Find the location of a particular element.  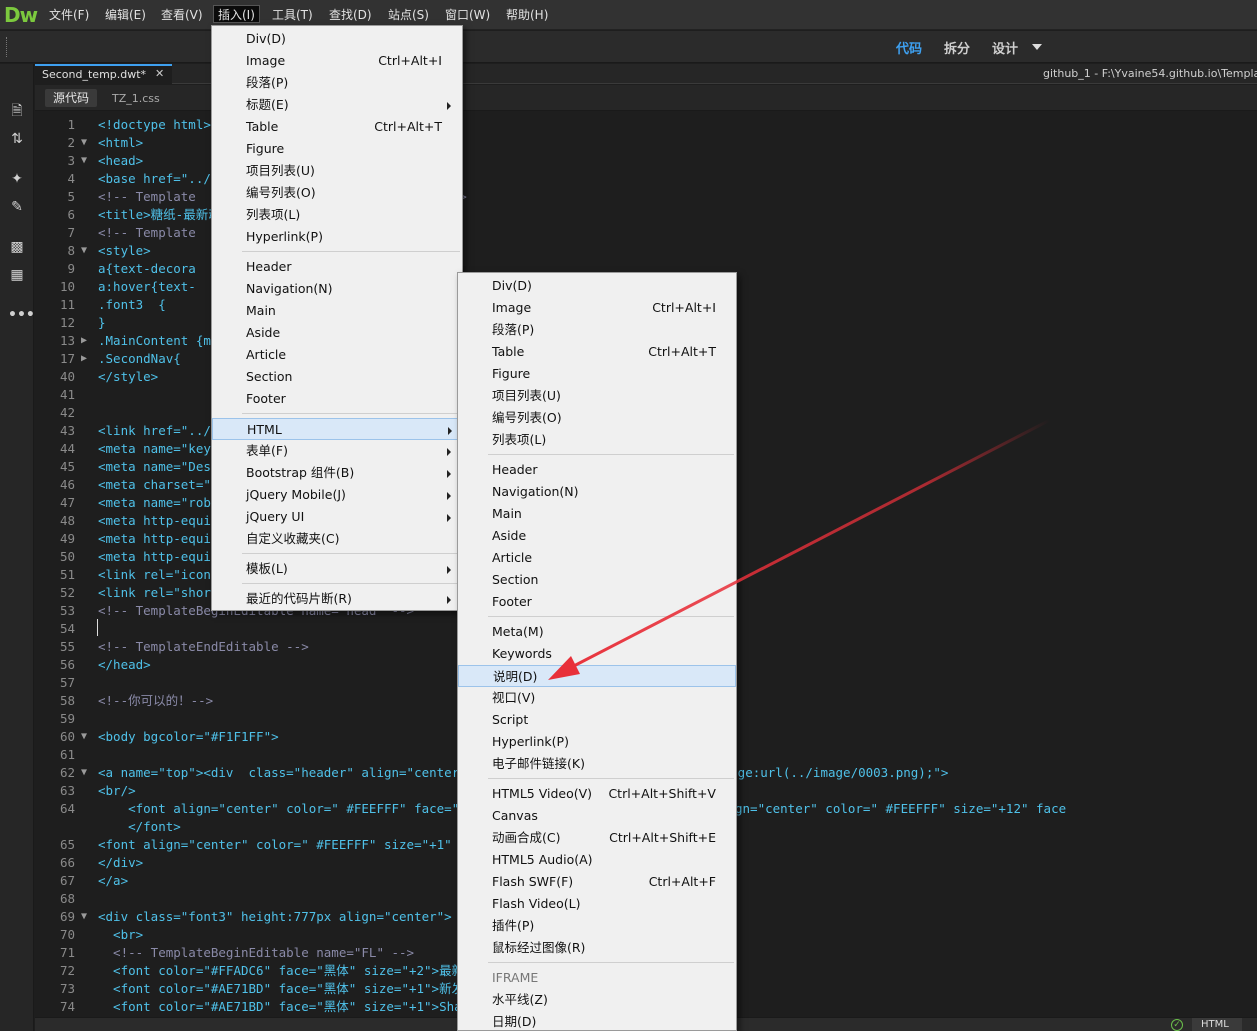

annotation-arrow is located at coordinates (799, 549).